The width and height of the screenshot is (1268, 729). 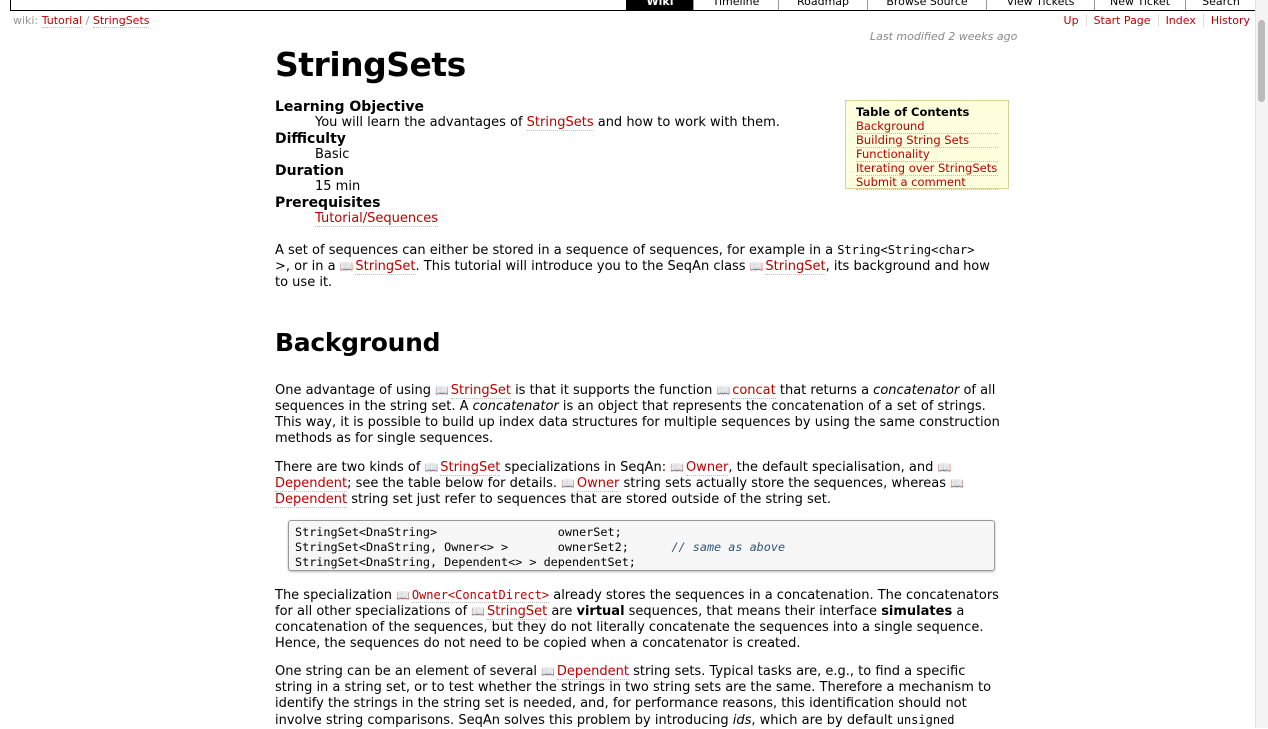 What do you see at coordinates (927, 155) in the screenshot?
I see `toc-item-functionality: Functionality` at bounding box center [927, 155].